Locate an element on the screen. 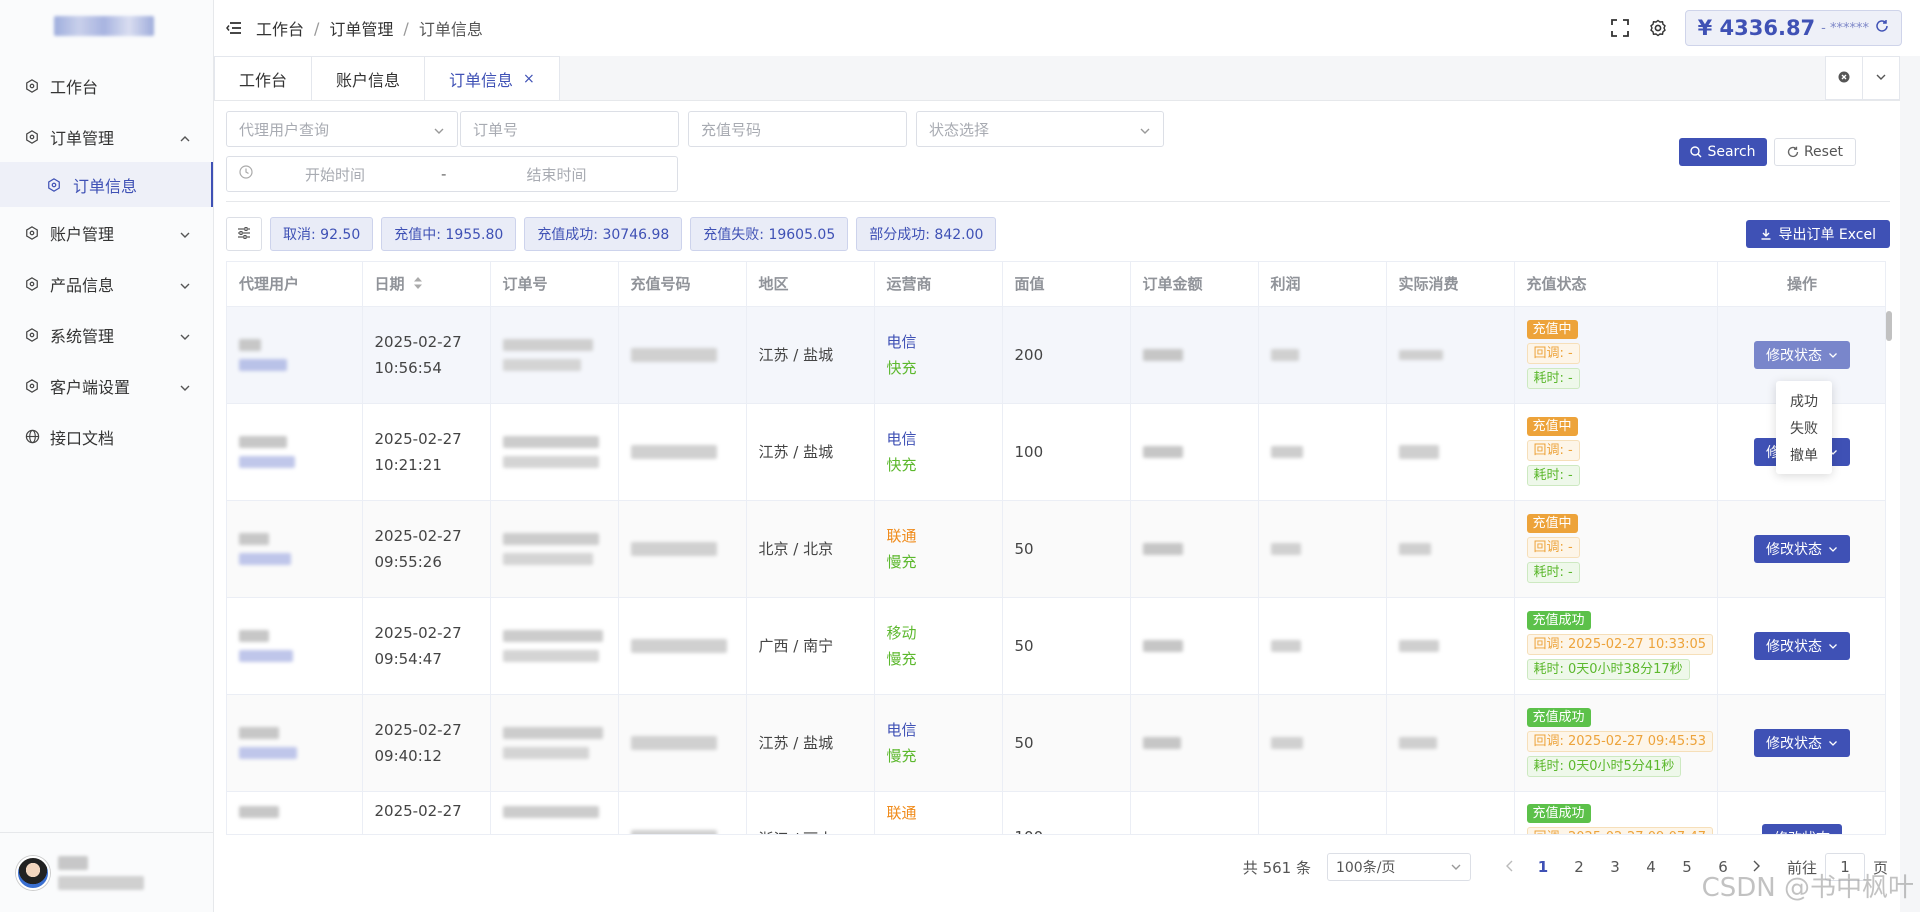 This screenshot has height=912, width=1920. balance-amount: ¥ 4336.87 is located at coordinates (1756, 28).